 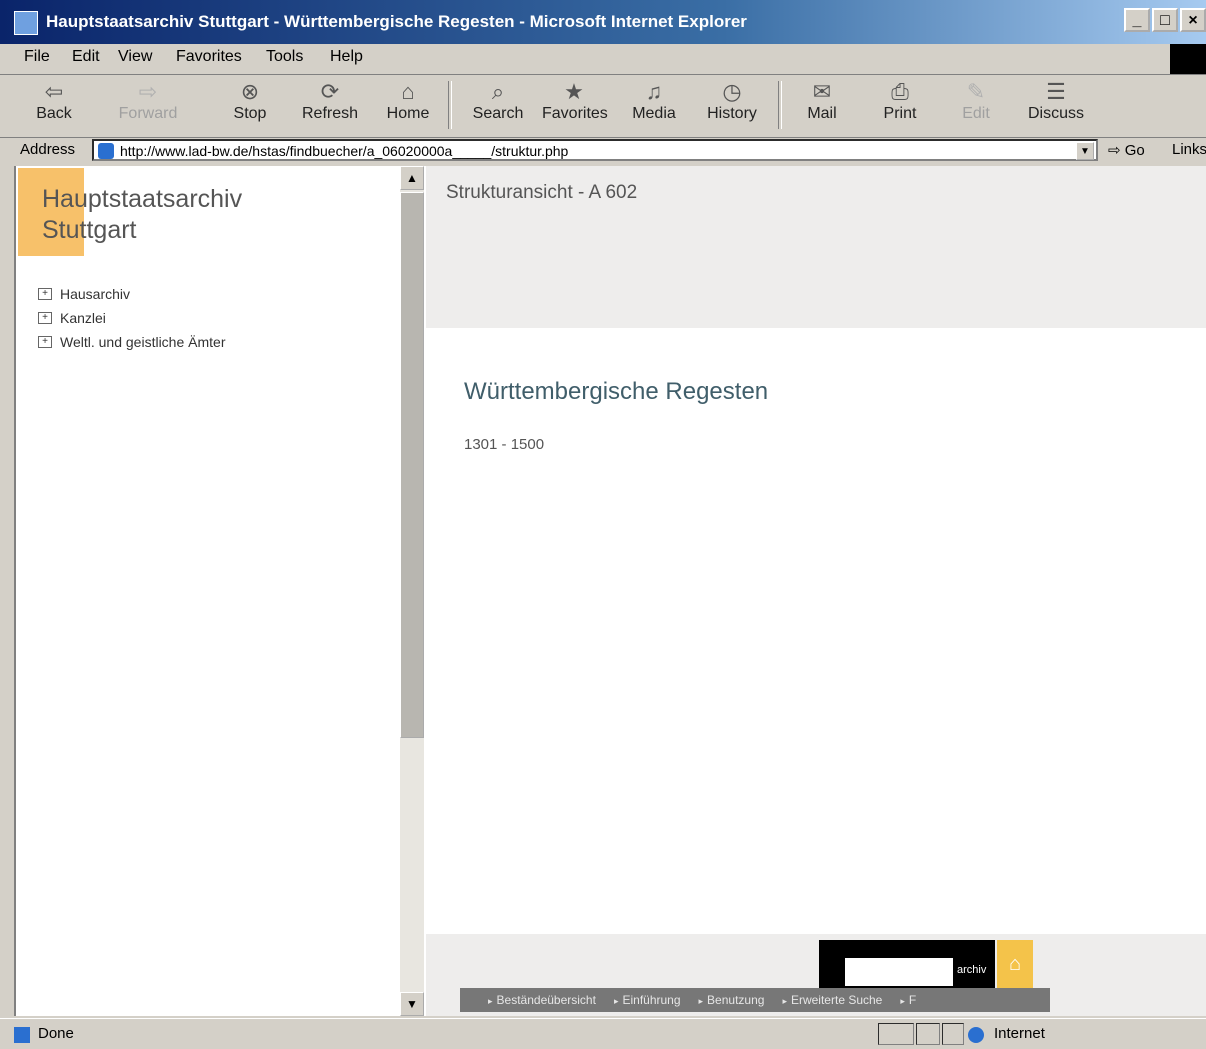 I want to click on go-button: ⇨ Go, so click(x=1126, y=150).